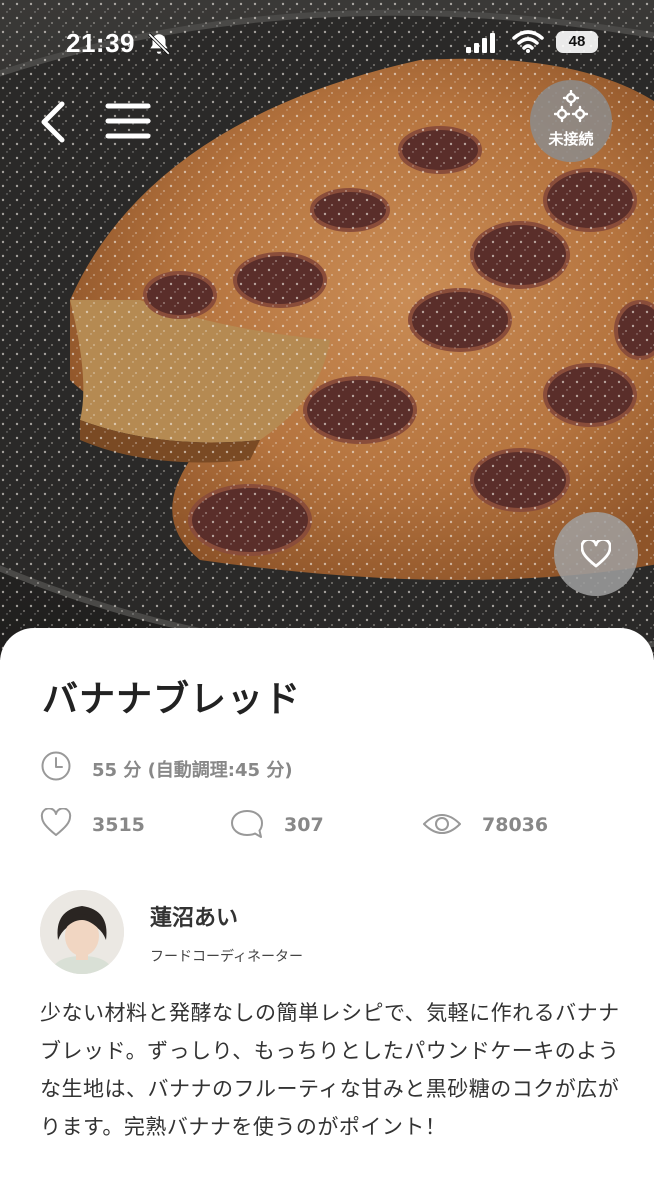  Describe the element at coordinates (56, 766) in the screenshot. I see `clock-icon` at that location.